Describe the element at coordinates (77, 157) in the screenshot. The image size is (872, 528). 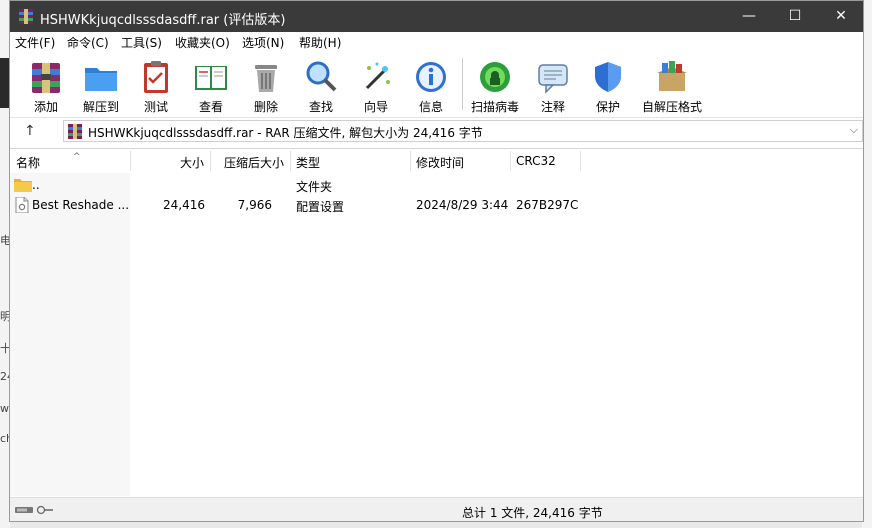
I see `sort-ascending-icon: ^` at that location.